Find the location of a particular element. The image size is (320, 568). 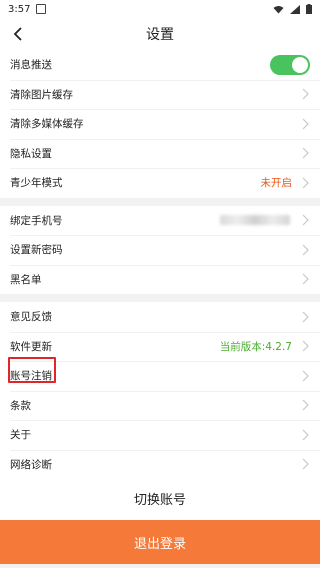

row-about: 关于 is located at coordinates (160, 435).